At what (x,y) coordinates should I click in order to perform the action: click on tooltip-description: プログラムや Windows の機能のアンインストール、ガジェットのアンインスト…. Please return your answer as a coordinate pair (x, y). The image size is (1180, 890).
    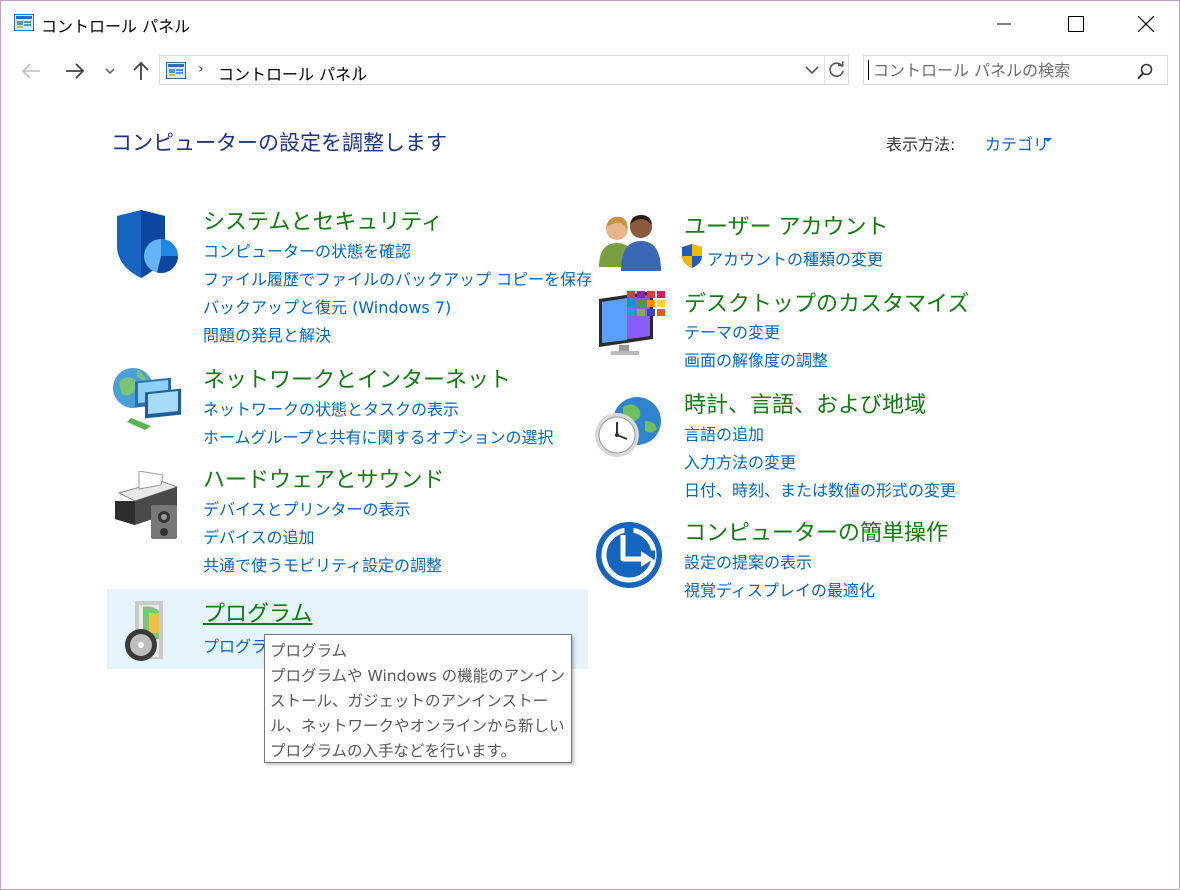
    Looking at the image, I should click on (417, 713).